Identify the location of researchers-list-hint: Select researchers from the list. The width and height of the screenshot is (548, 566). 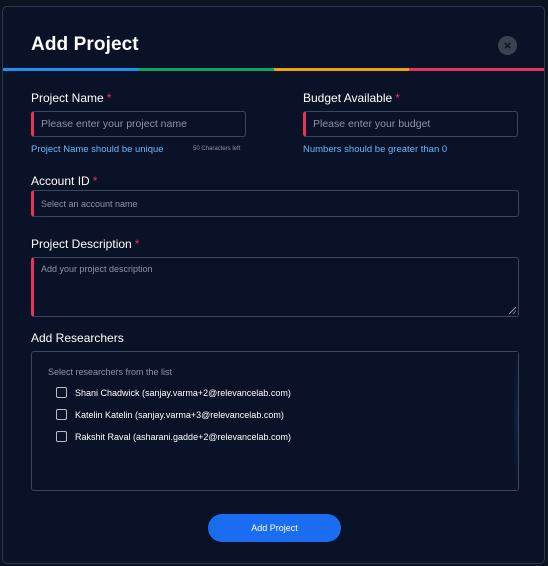
(110, 372).